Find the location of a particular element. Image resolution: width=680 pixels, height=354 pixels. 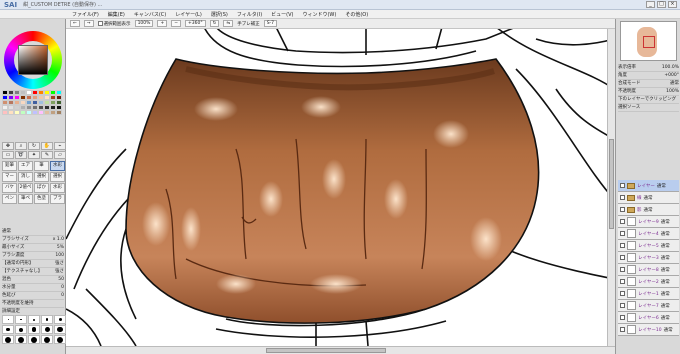

brush-item: 色塗り is located at coordinates (41, 199).